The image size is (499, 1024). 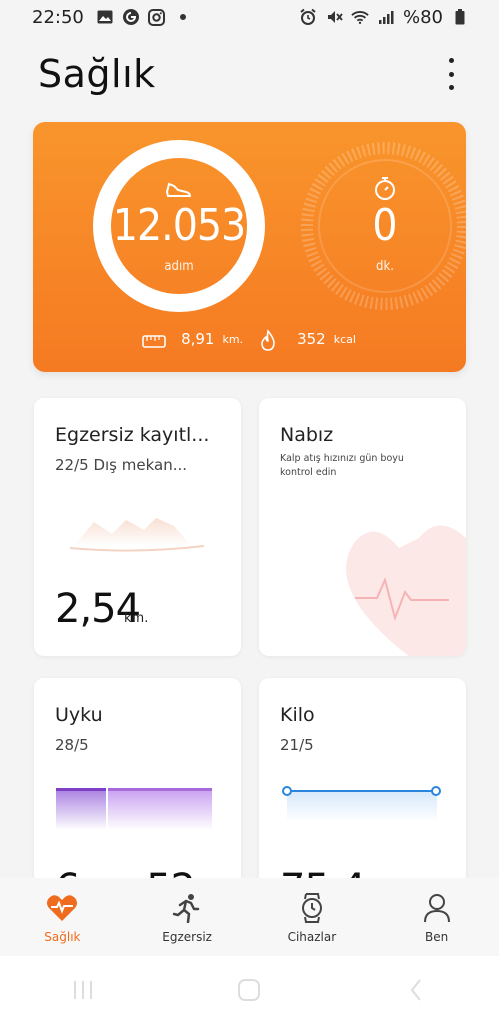 What do you see at coordinates (62, 937) in the screenshot?
I see `nav-label: Sağlık` at bounding box center [62, 937].